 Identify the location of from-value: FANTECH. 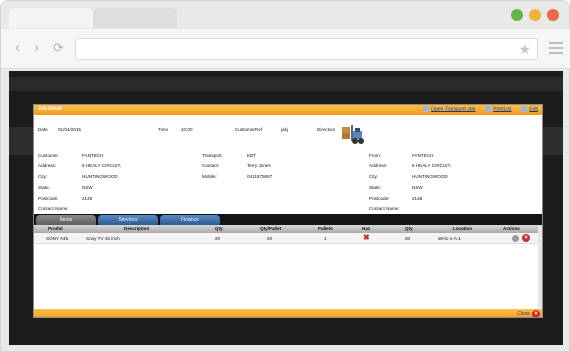
(423, 155).